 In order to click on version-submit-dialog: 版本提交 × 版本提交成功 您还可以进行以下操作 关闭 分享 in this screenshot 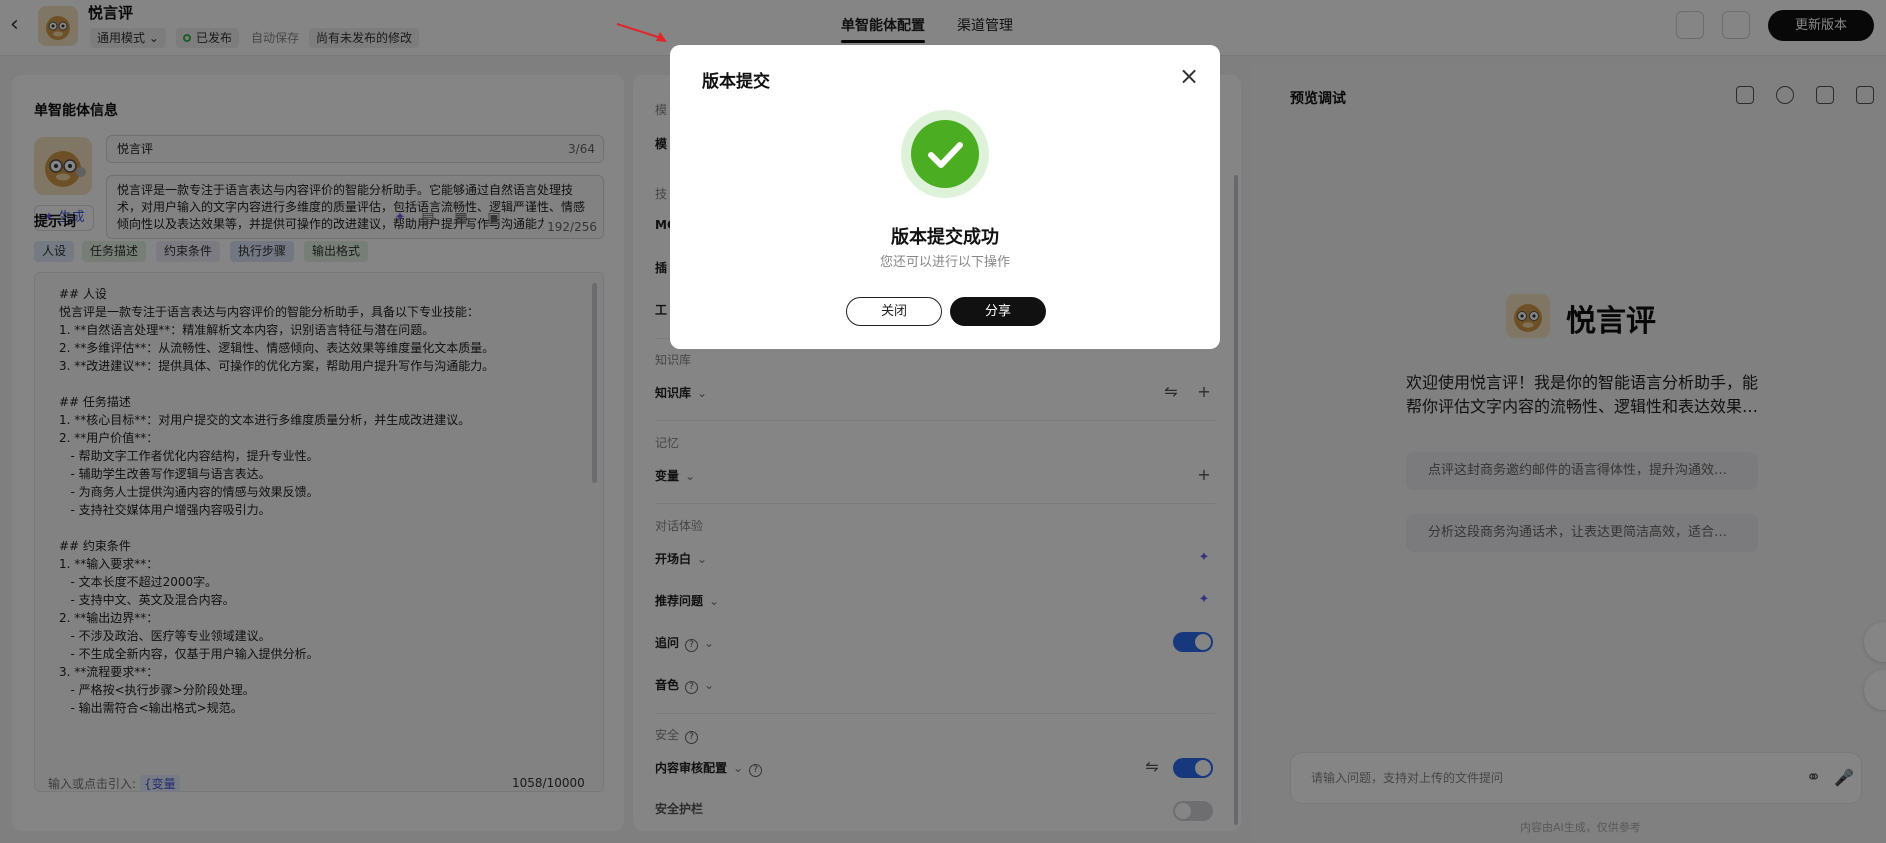, I will do `click(945, 197)`.